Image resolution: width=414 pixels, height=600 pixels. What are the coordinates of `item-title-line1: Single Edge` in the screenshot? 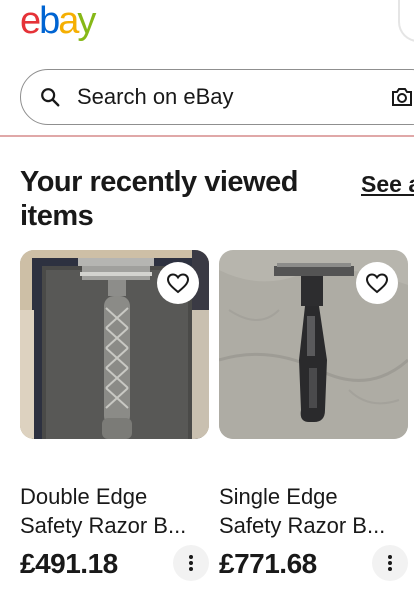 It's located at (278, 496).